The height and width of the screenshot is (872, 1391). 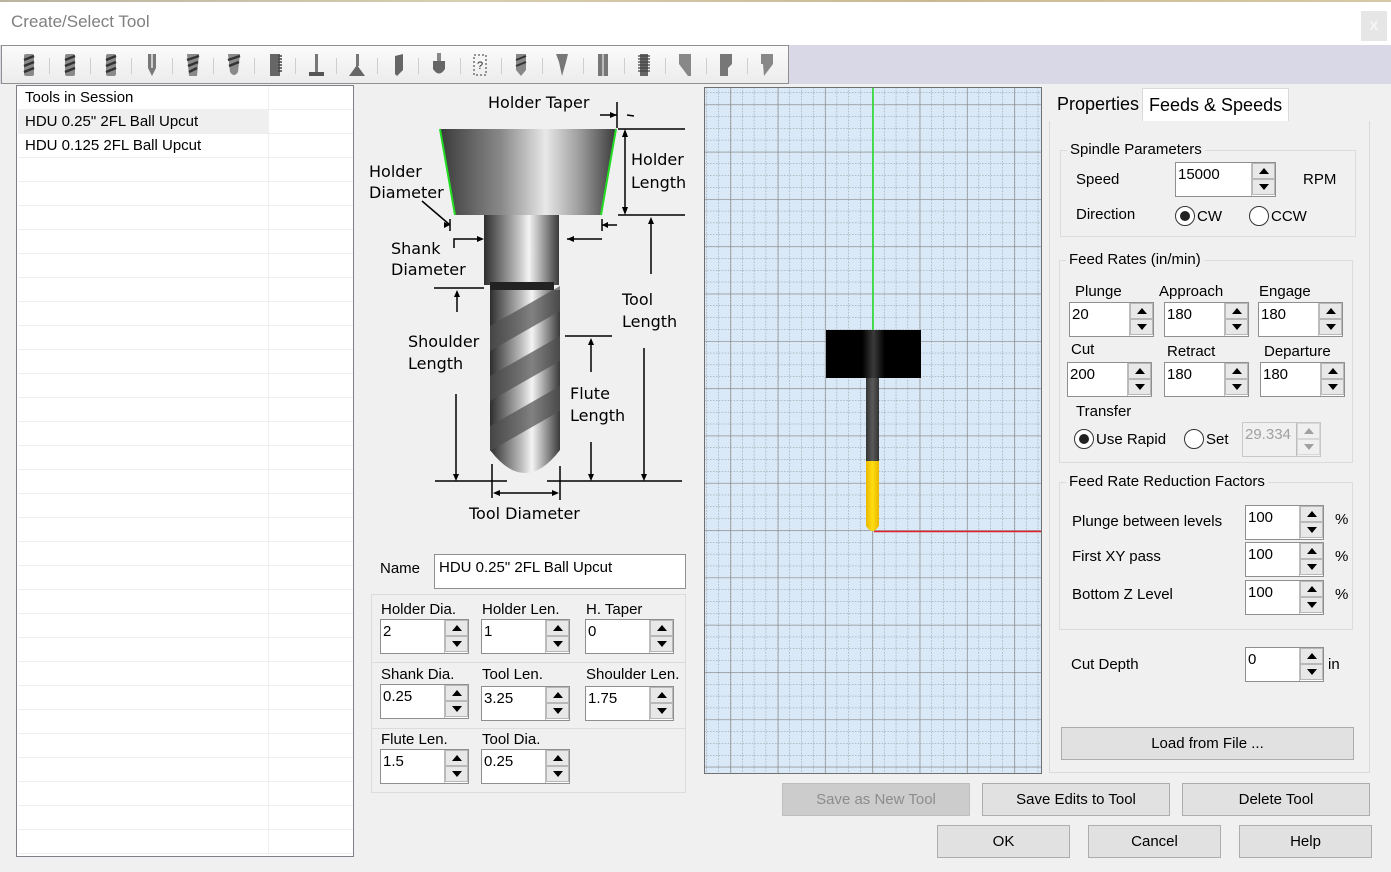 What do you see at coordinates (1098, 104) in the screenshot?
I see `tab-properties: Properties` at bounding box center [1098, 104].